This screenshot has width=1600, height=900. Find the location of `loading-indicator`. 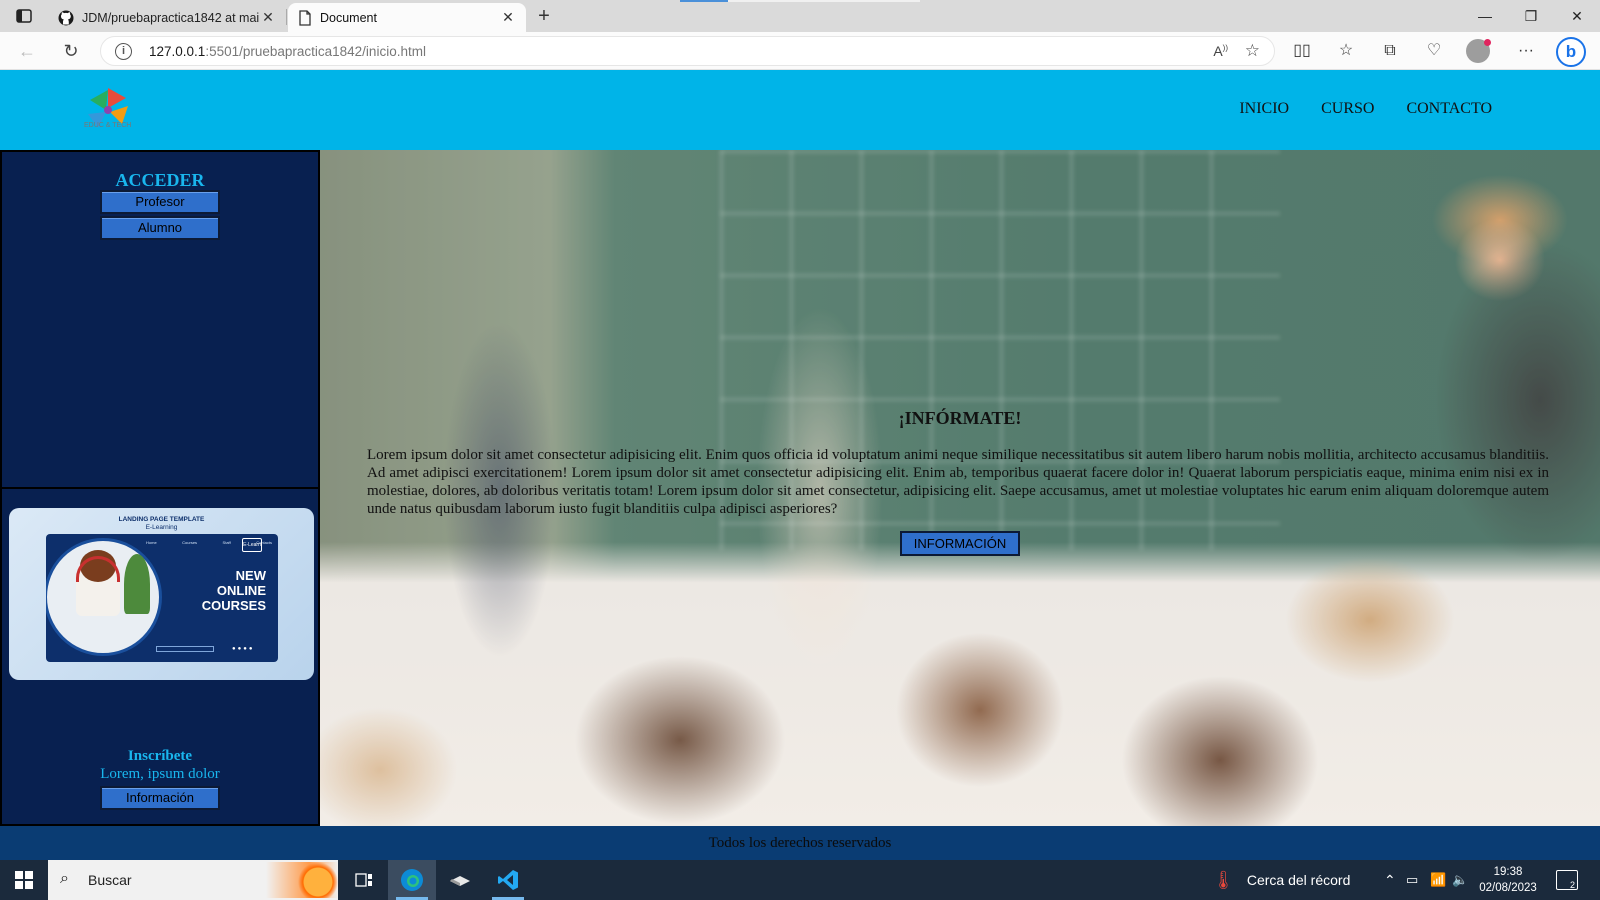

loading-indicator is located at coordinates (704, 1).